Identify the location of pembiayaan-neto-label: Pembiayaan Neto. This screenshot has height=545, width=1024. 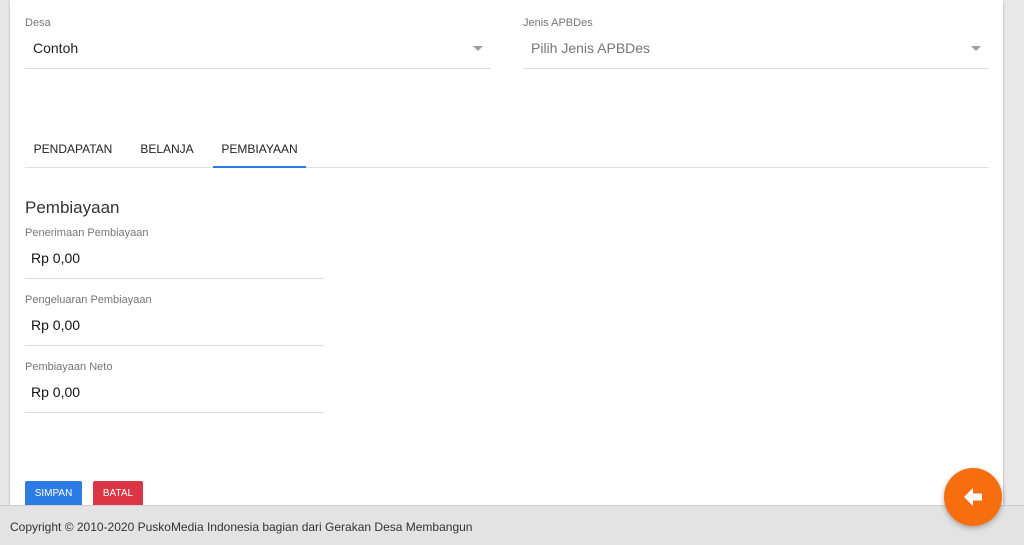
(69, 367).